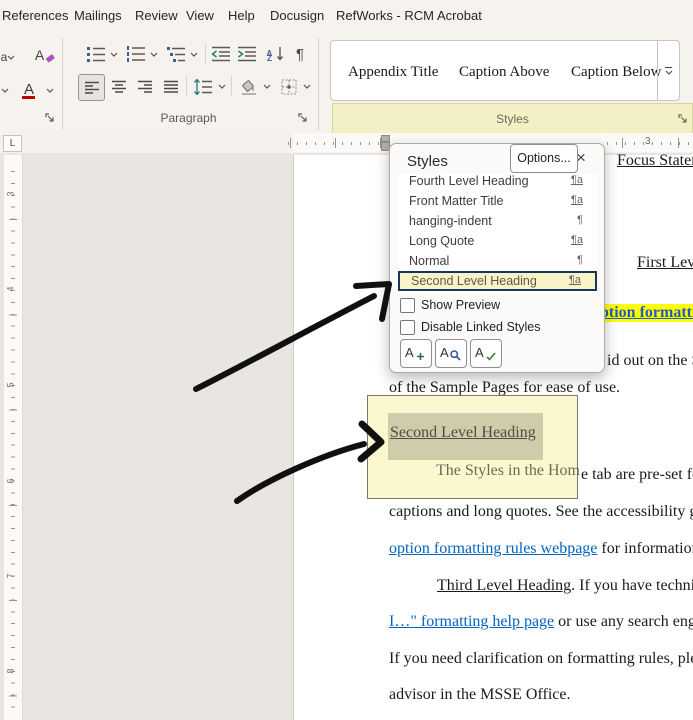 This screenshot has height=720, width=693. Describe the element at coordinates (512, 119) in the screenshot. I see `styles-group-highlight: Styles` at that location.